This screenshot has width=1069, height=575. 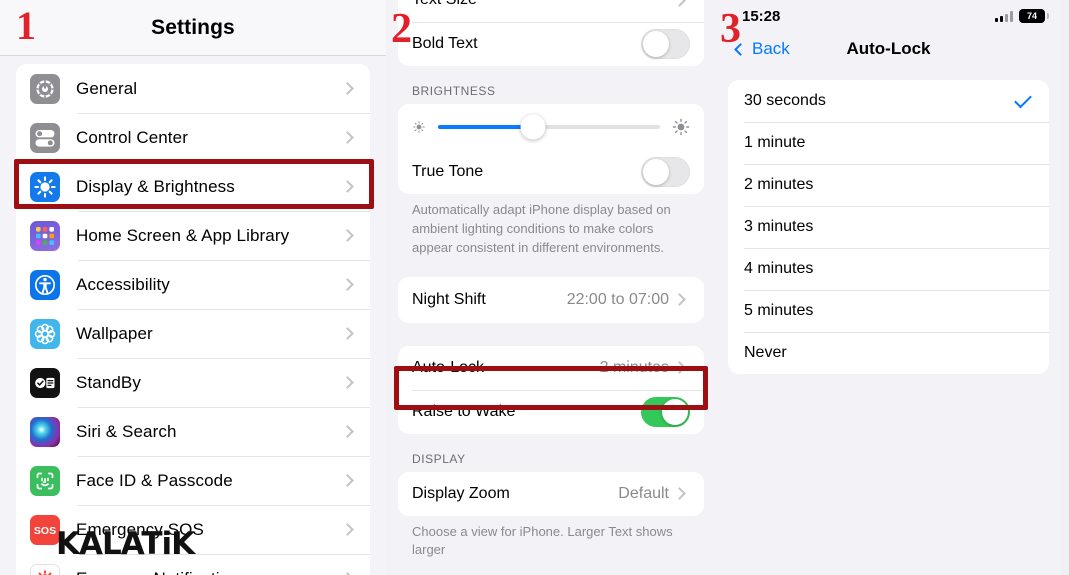 I want to click on sidebar-item-control-center: Control Center, so click(x=193, y=137).